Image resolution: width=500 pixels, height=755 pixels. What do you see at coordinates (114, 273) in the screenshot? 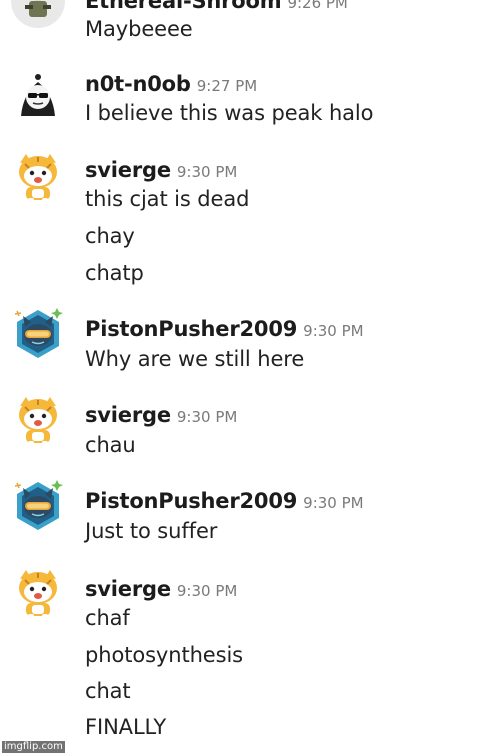
I see `message-text: chatp` at bounding box center [114, 273].